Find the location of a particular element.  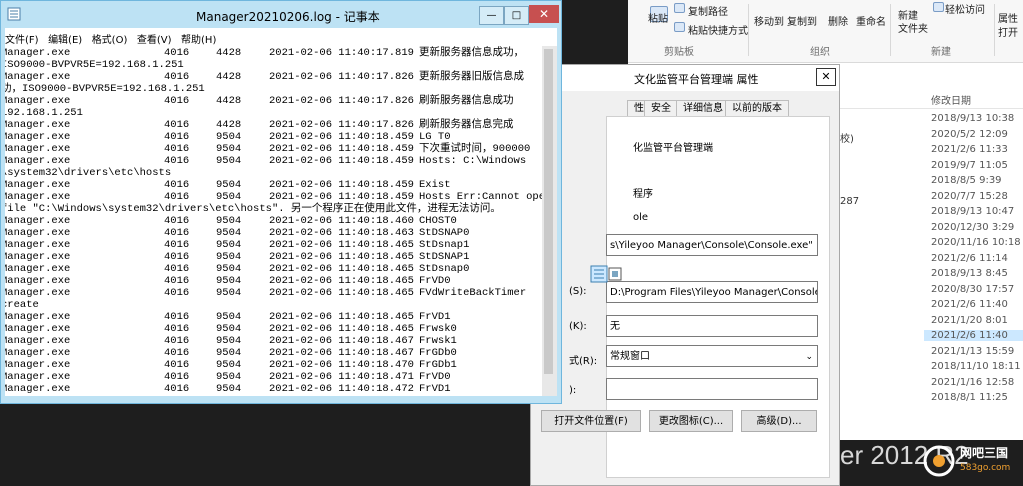

log-message: FVdWriteBackTimer is located at coordinates (473, 293).